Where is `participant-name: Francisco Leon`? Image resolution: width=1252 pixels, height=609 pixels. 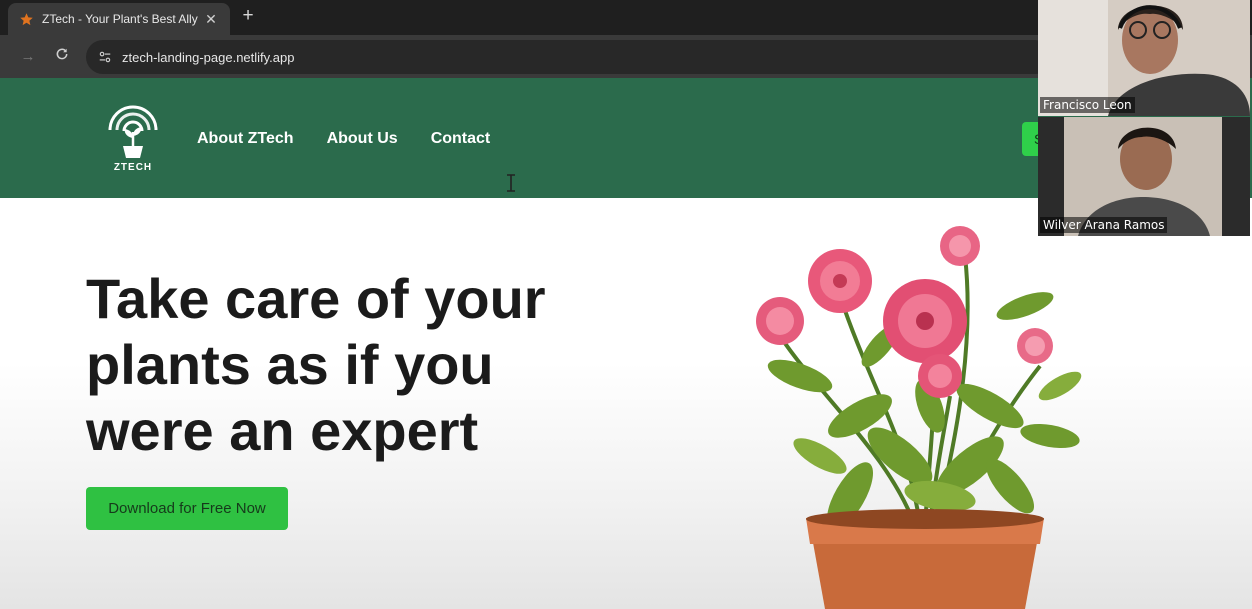
participant-name: Francisco Leon is located at coordinates (1087, 105).